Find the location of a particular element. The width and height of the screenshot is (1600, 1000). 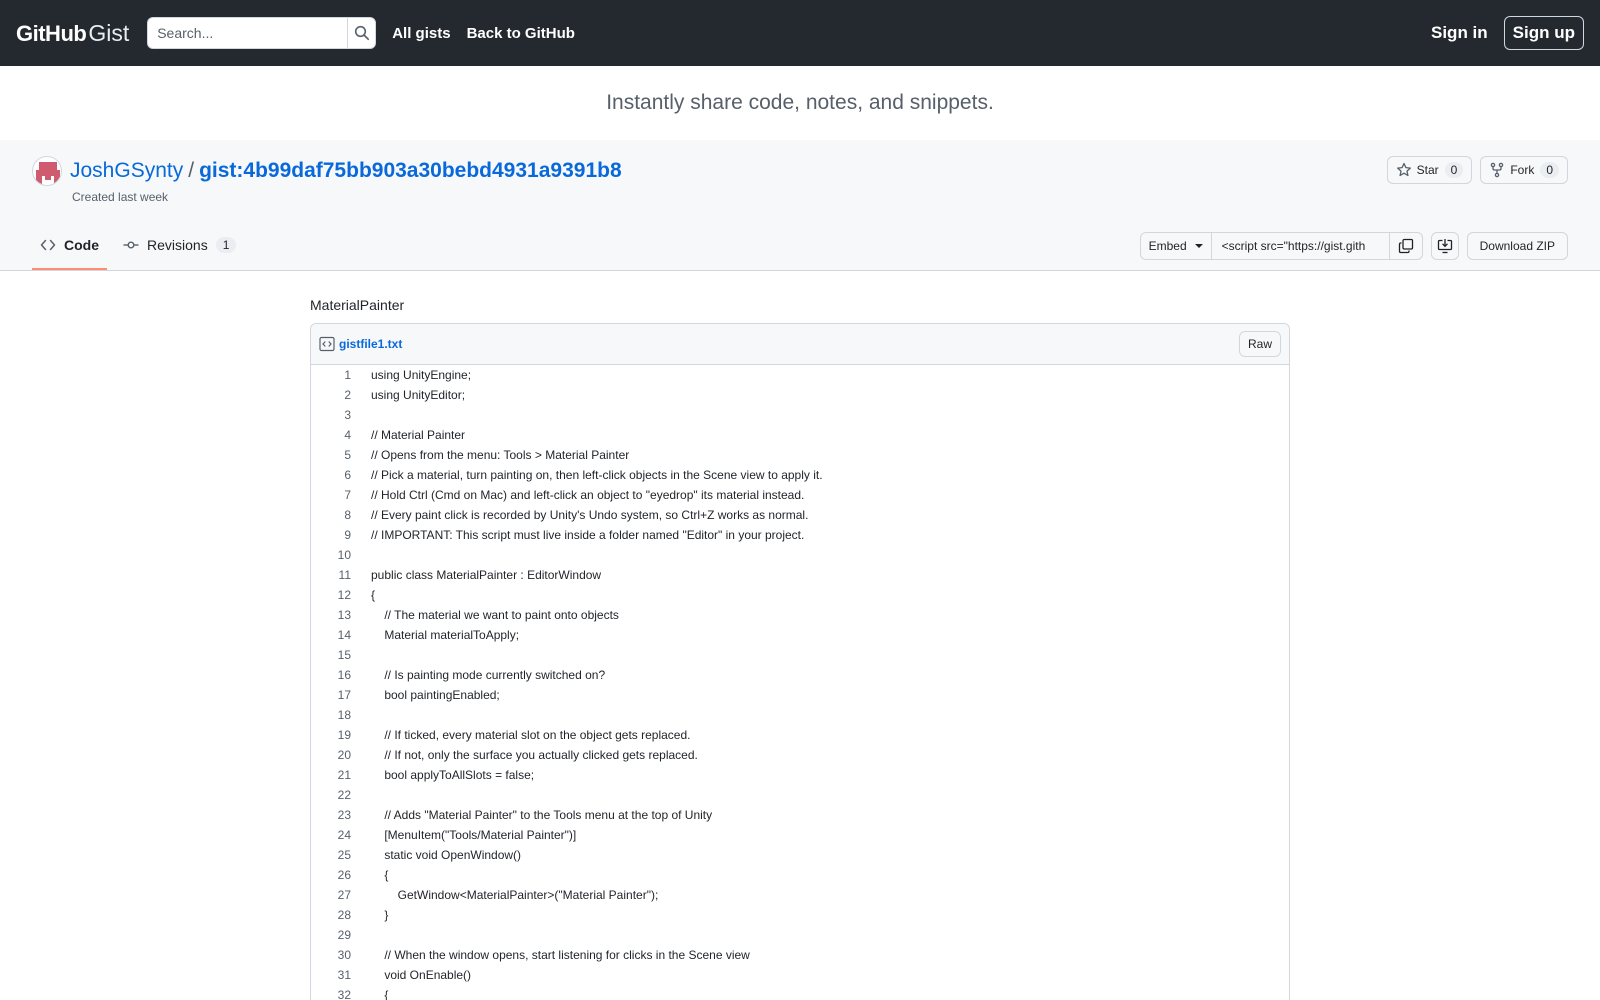

line-number: 31 is located at coordinates (331, 975).